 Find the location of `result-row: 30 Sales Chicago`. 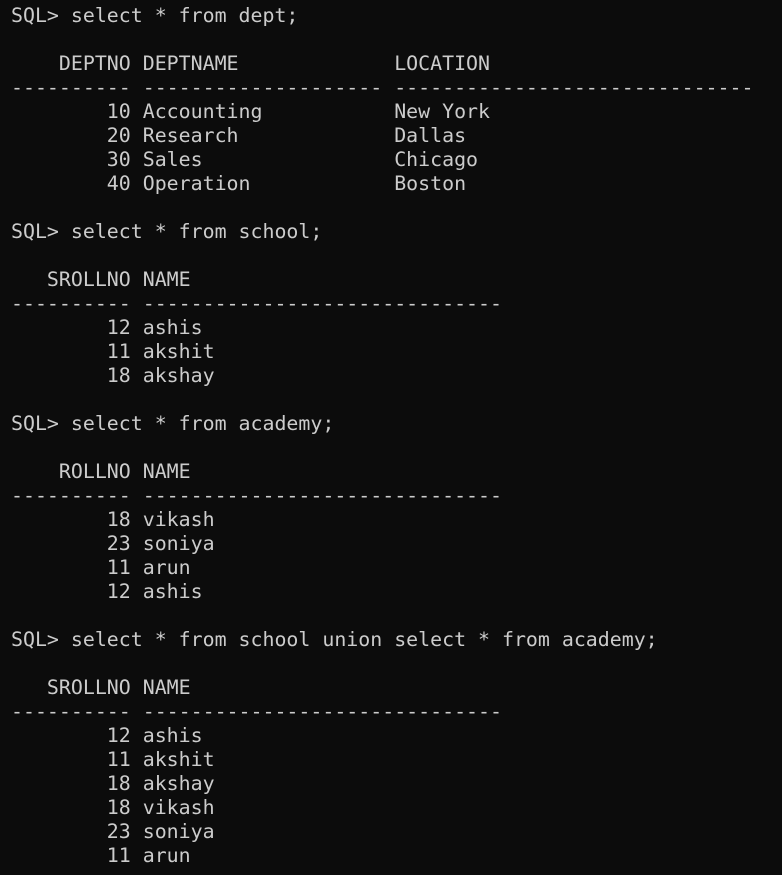

result-row: 30 Sales Chicago is located at coordinates (245, 159).